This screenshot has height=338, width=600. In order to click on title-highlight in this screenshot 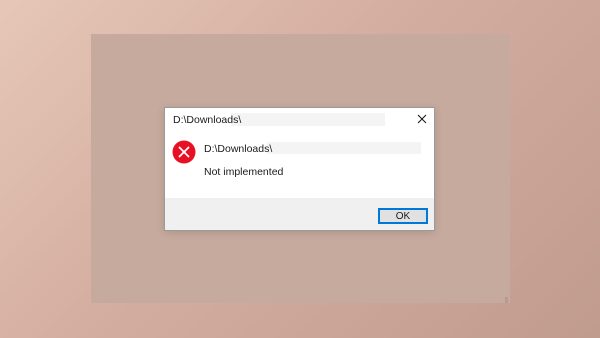, I will do `click(308, 119)`.